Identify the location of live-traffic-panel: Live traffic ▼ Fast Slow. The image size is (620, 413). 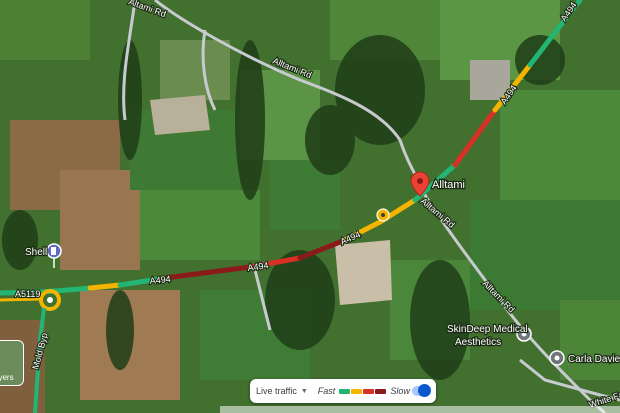
(343, 391).